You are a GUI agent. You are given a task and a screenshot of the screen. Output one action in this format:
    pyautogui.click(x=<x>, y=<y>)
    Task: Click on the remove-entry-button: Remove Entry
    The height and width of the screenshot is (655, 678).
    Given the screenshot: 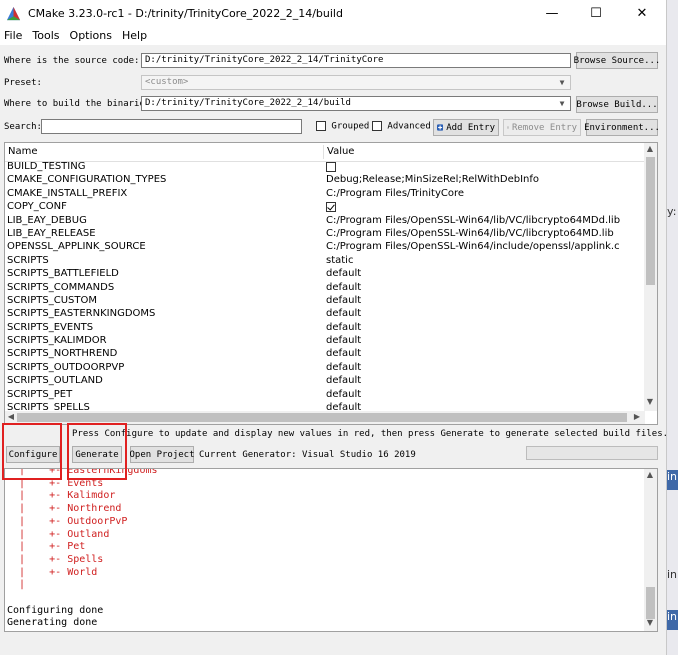 What is the action you would take?
    pyautogui.click(x=542, y=127)
    